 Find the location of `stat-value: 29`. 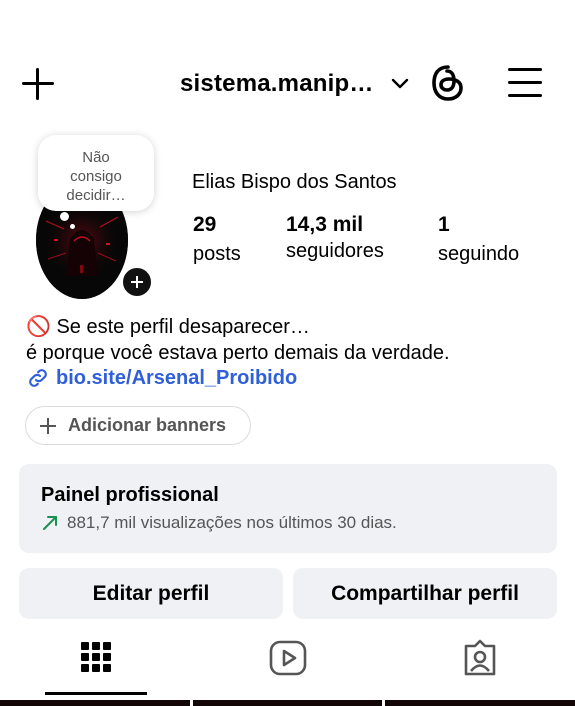

stat-value: 29 is located at coordinates (205, 224).